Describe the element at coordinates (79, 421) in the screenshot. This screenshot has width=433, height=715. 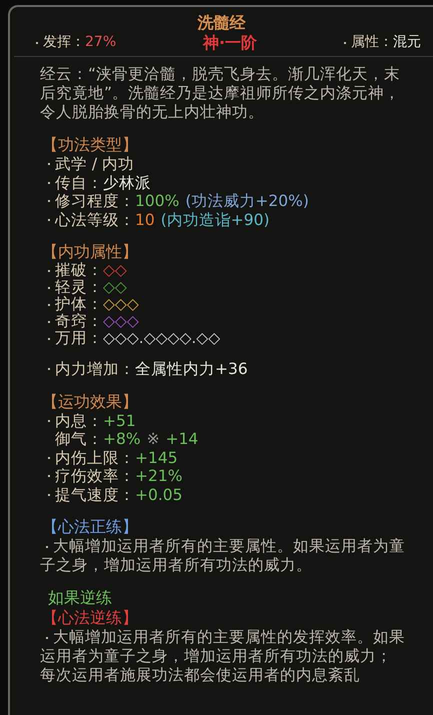
I see `line-label: 内息：` at that location.